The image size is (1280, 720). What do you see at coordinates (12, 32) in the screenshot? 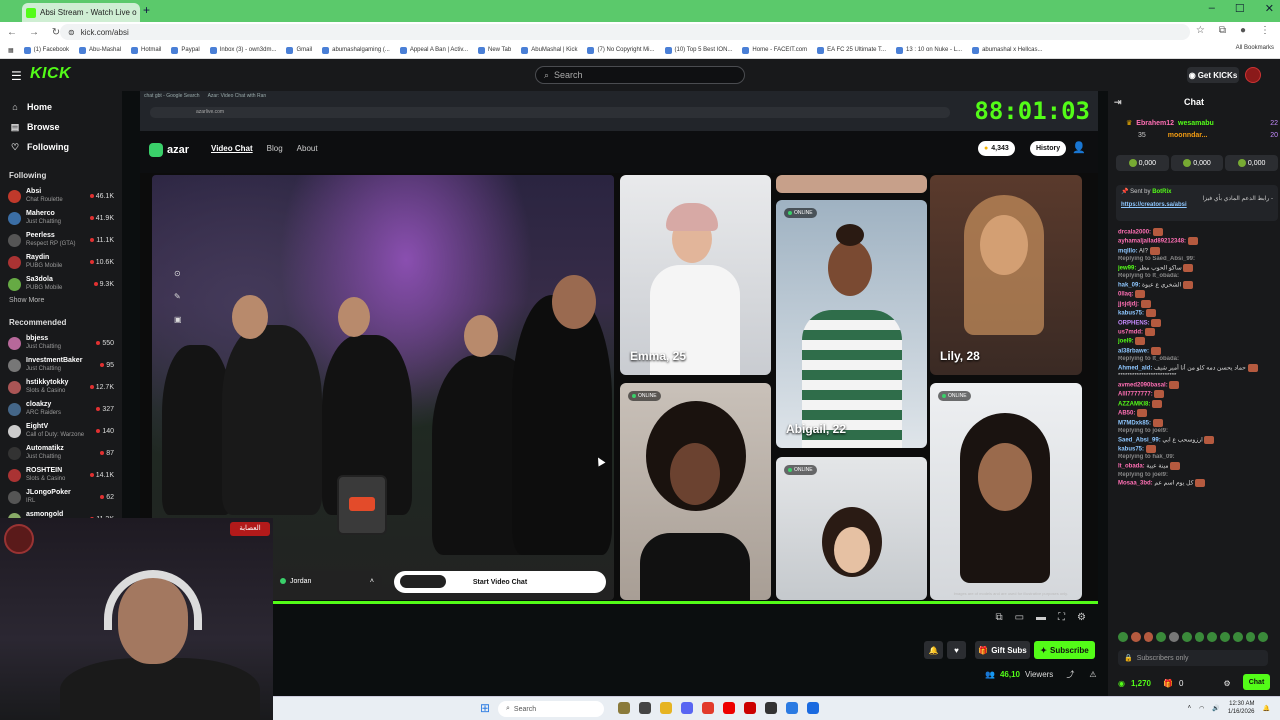
I see `back-icon: ←` at bounding box center [12, 32].